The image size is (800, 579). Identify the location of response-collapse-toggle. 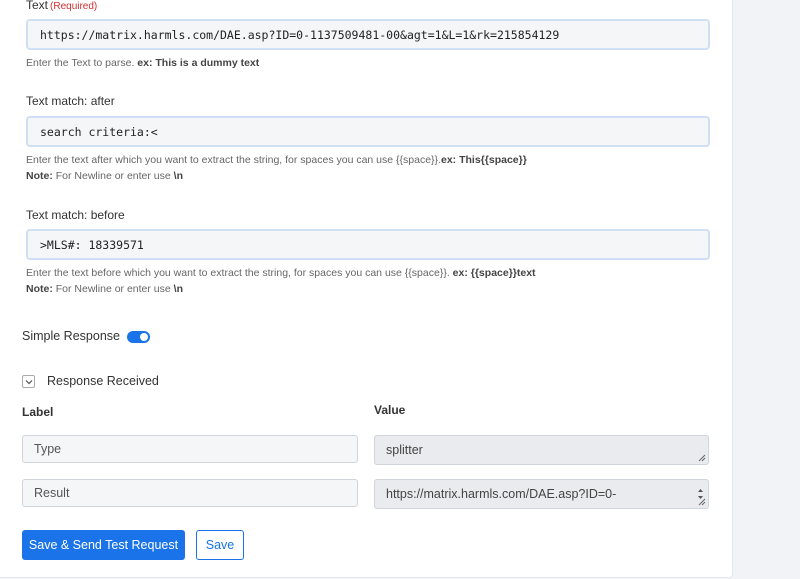
(28, 381).